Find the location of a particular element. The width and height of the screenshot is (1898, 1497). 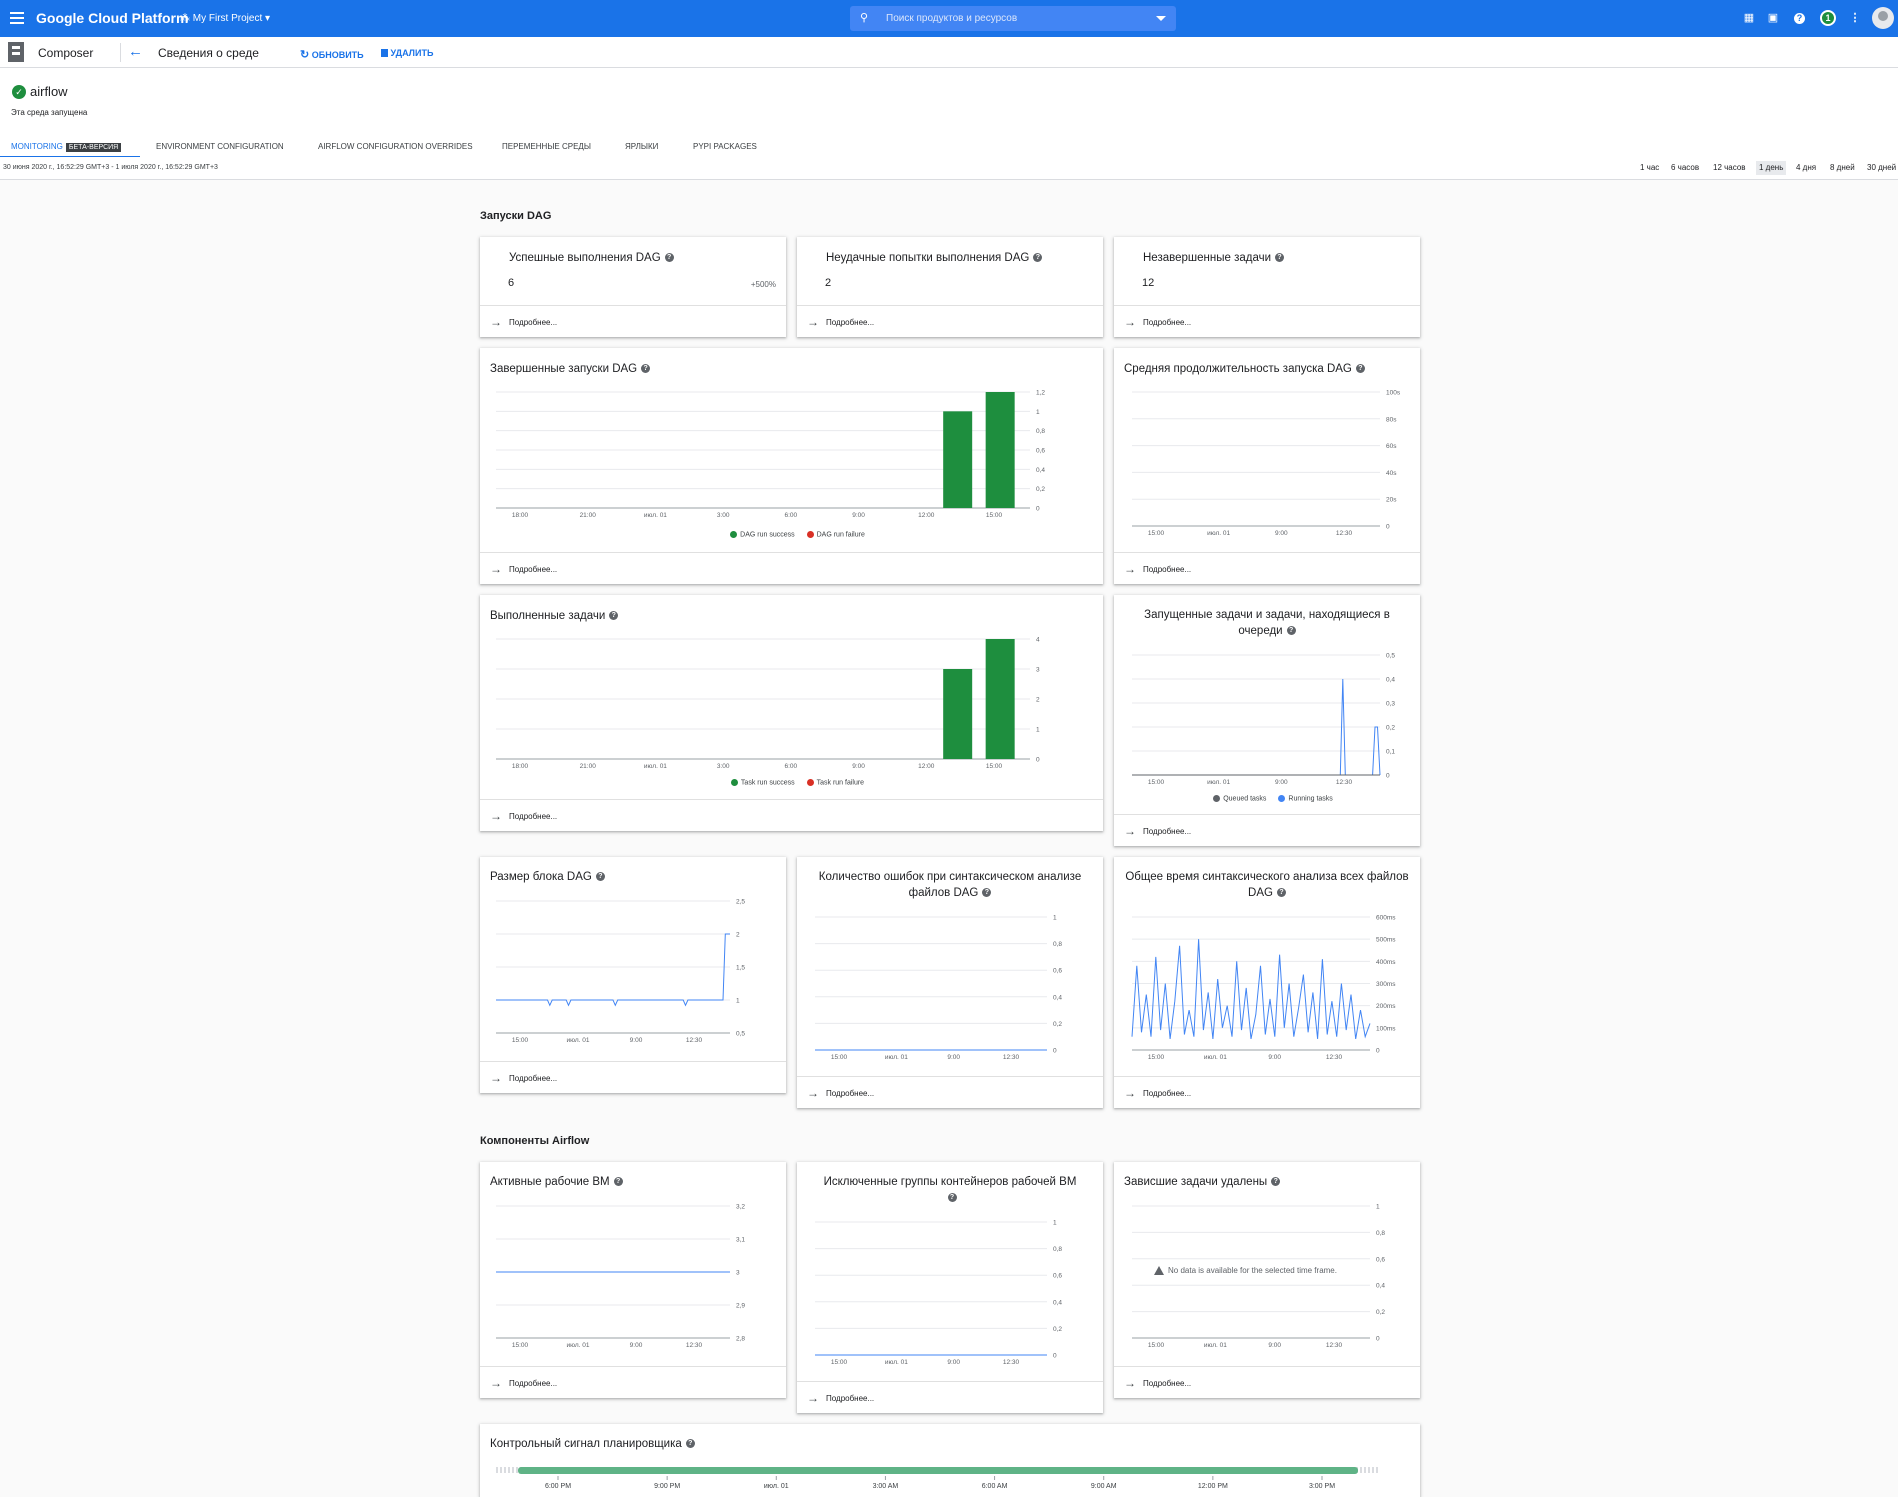

cloud-shell-icon: ▣ is located at coordinates (1773, 18).